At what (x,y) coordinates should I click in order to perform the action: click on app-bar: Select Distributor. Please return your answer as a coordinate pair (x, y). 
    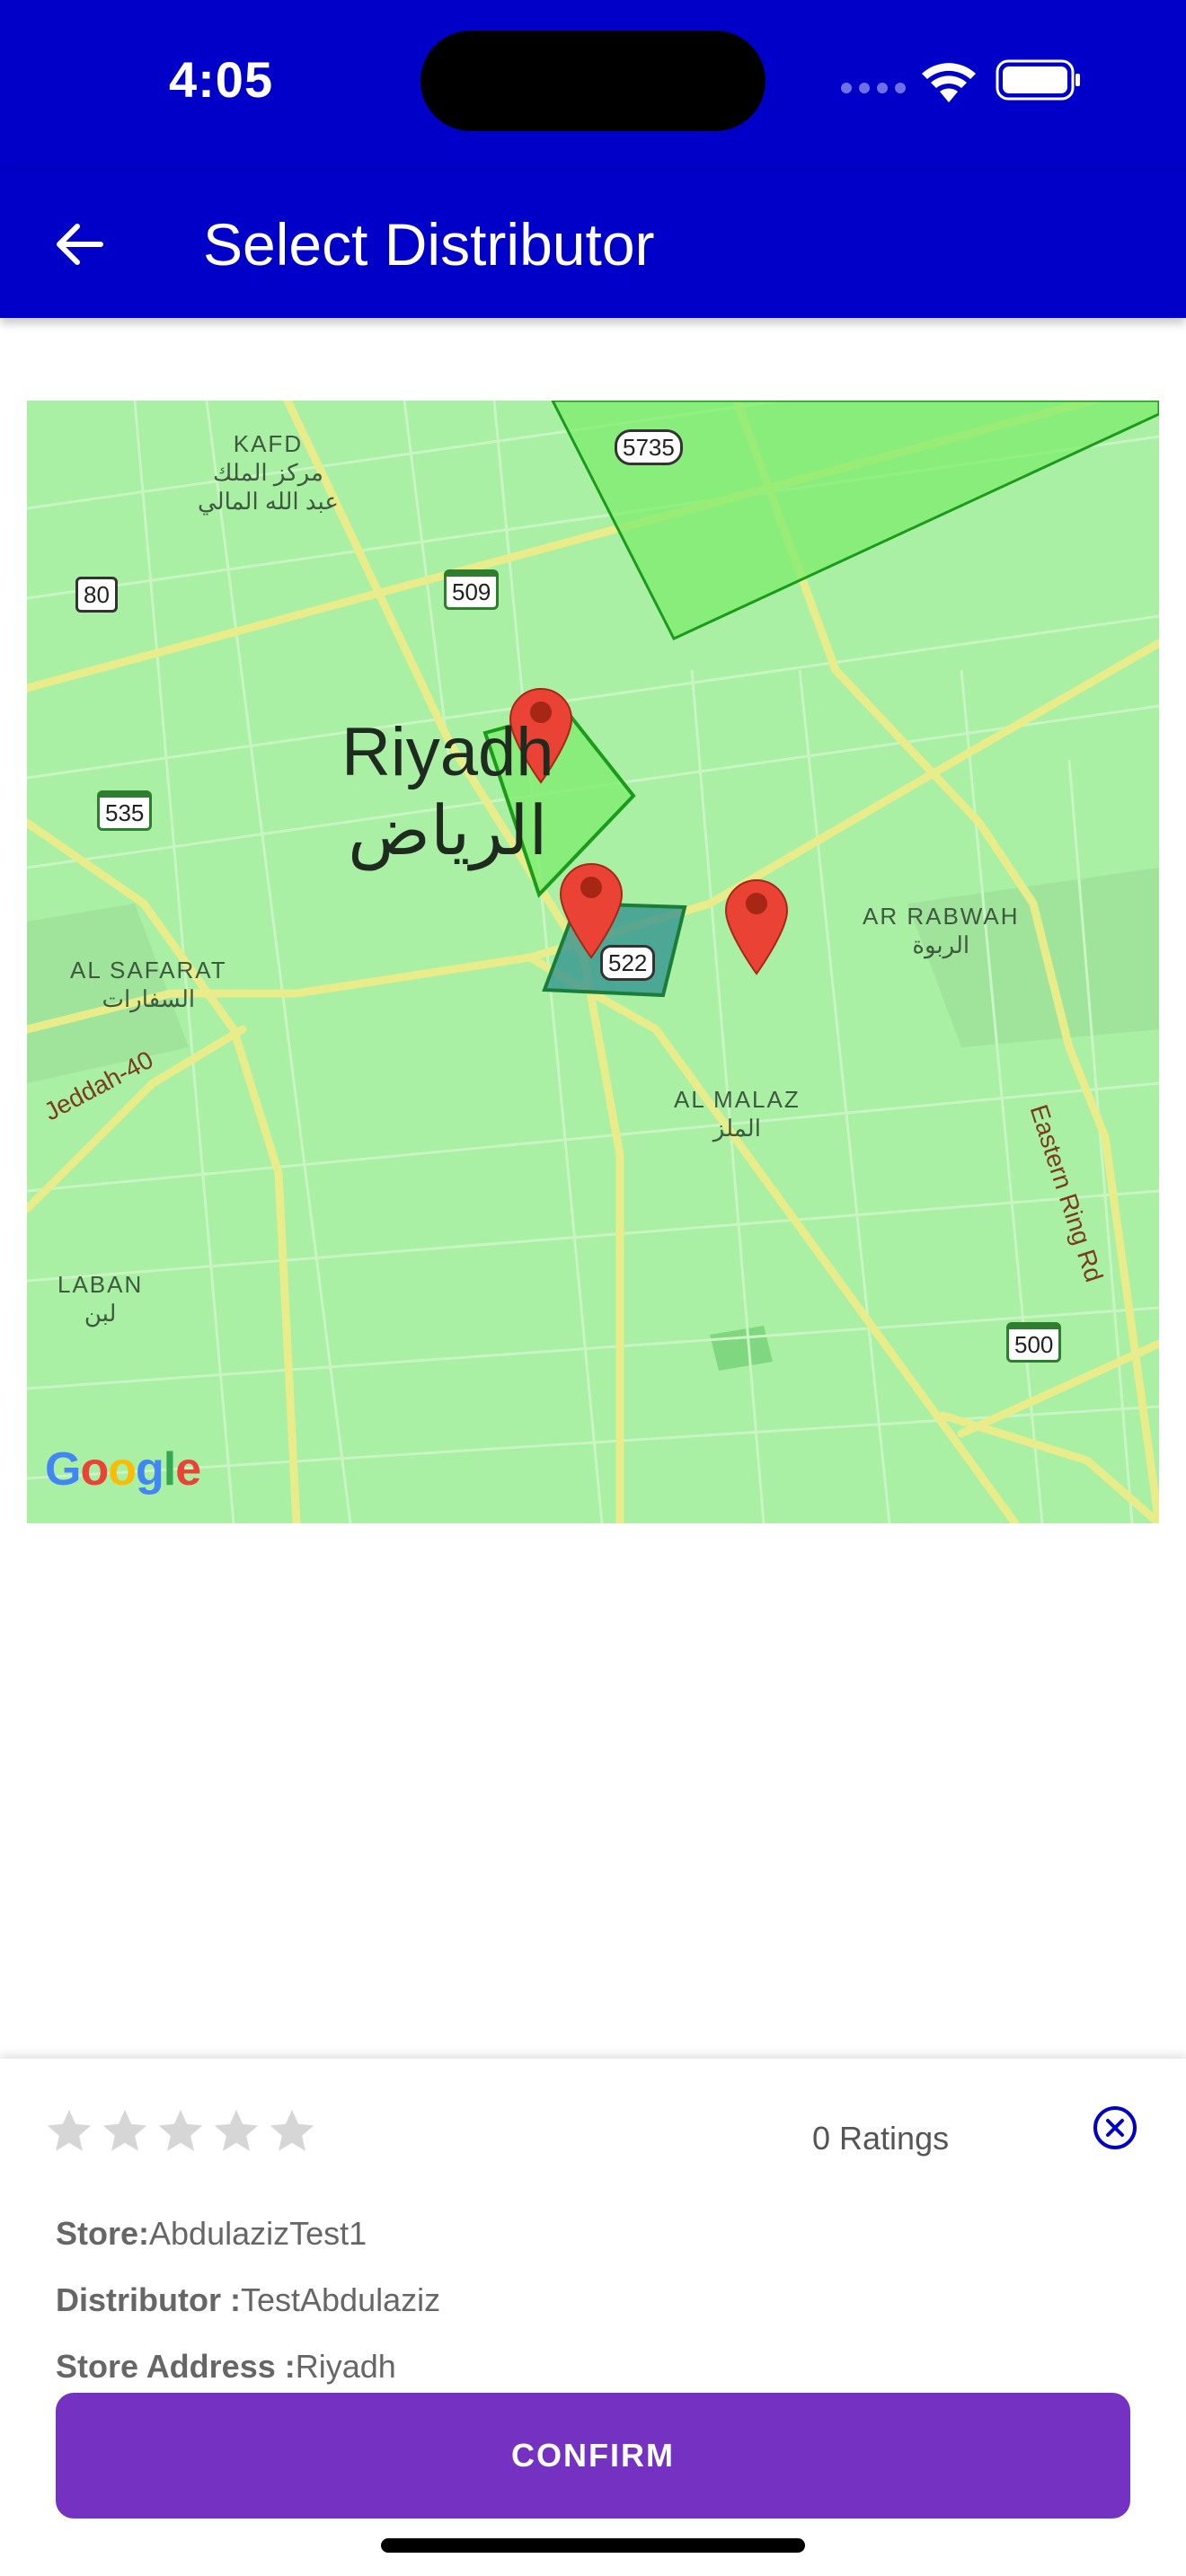
    Looking at the image, I should click on (593, 244).